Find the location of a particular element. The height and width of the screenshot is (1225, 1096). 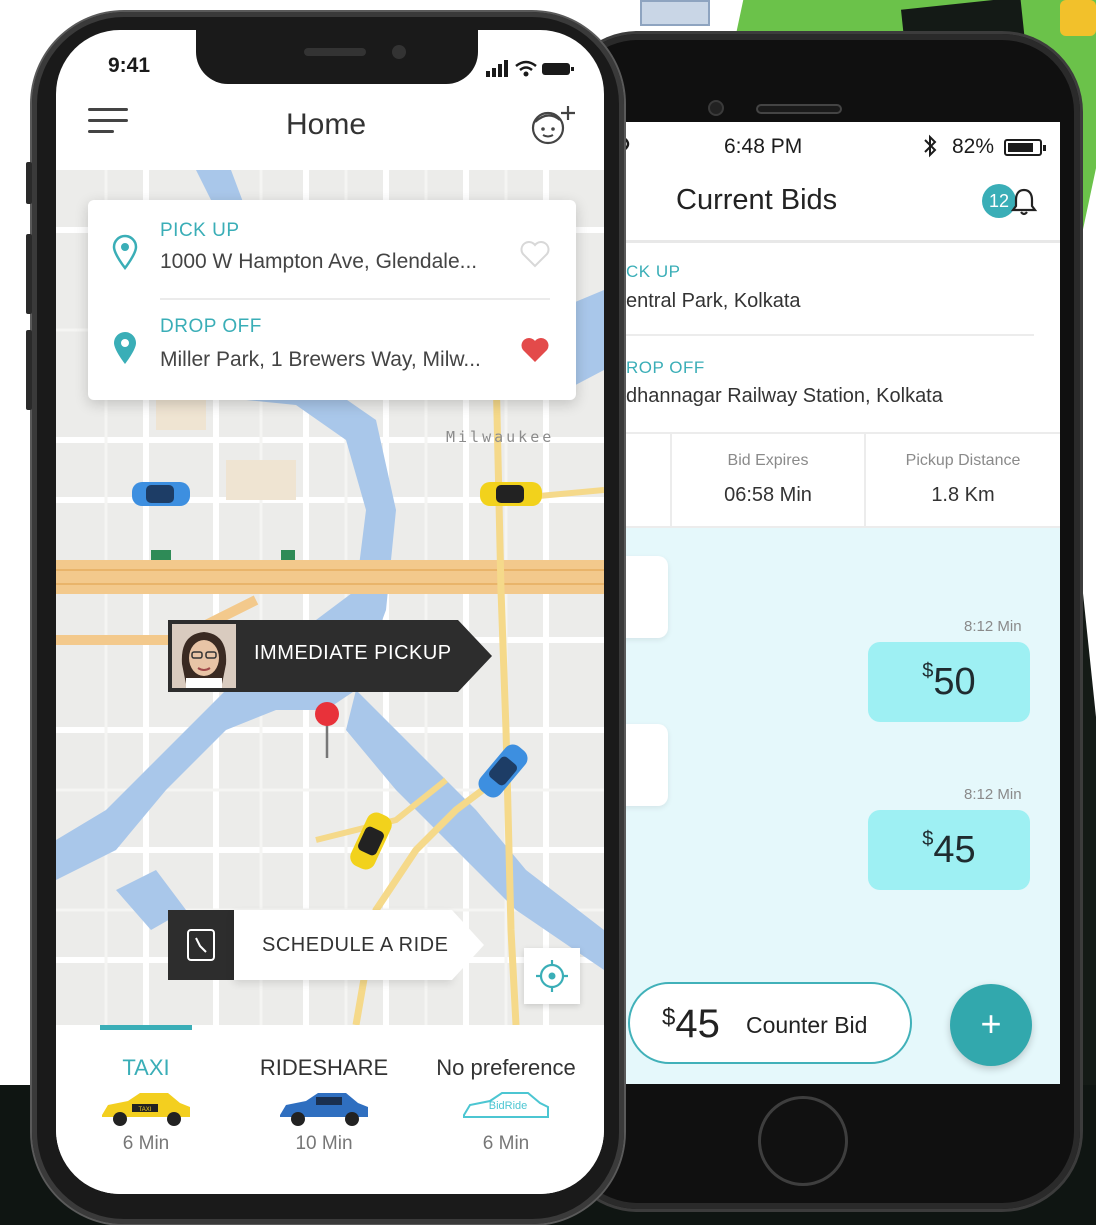

battery-level is located at coordinates (1020, 147).